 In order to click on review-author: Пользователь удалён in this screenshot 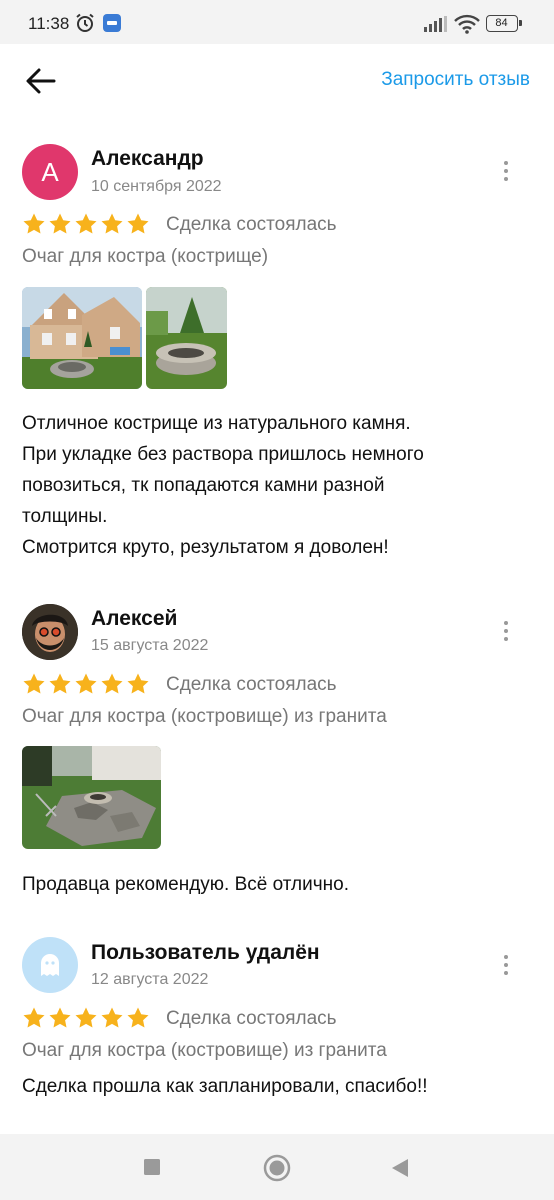, I will do `click(205, 953)`.